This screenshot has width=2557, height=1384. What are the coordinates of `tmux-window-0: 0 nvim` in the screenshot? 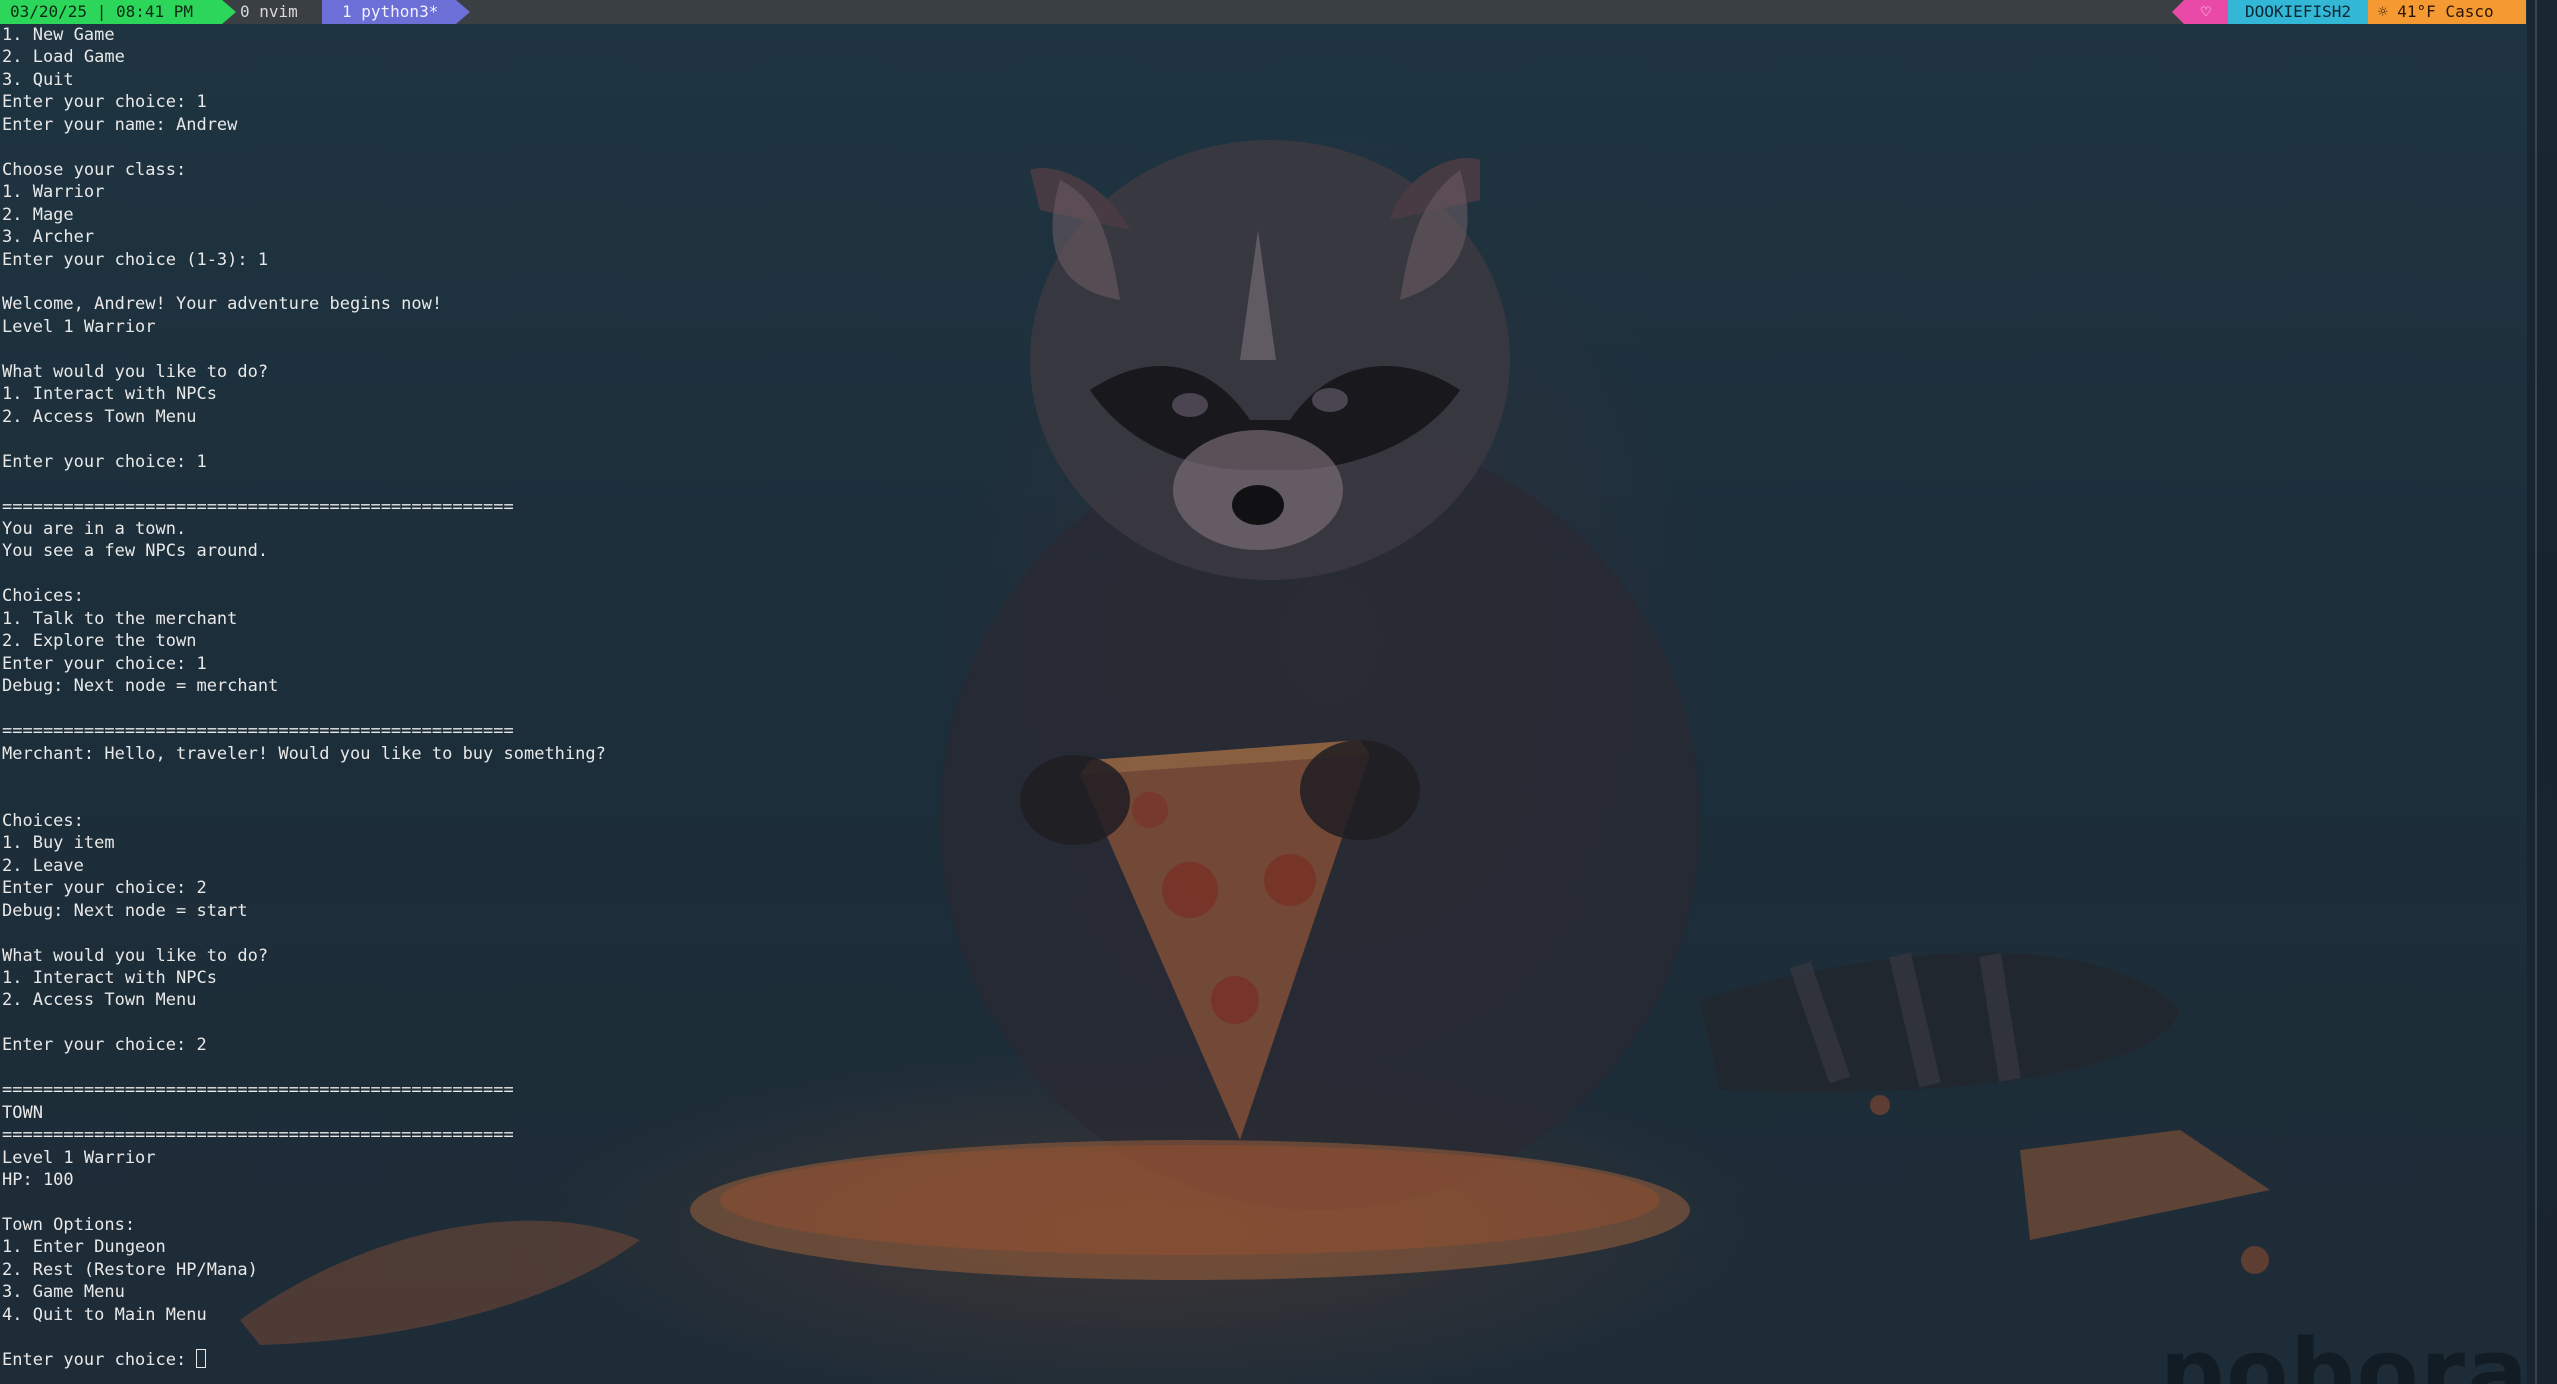 It's located at (269, 12).